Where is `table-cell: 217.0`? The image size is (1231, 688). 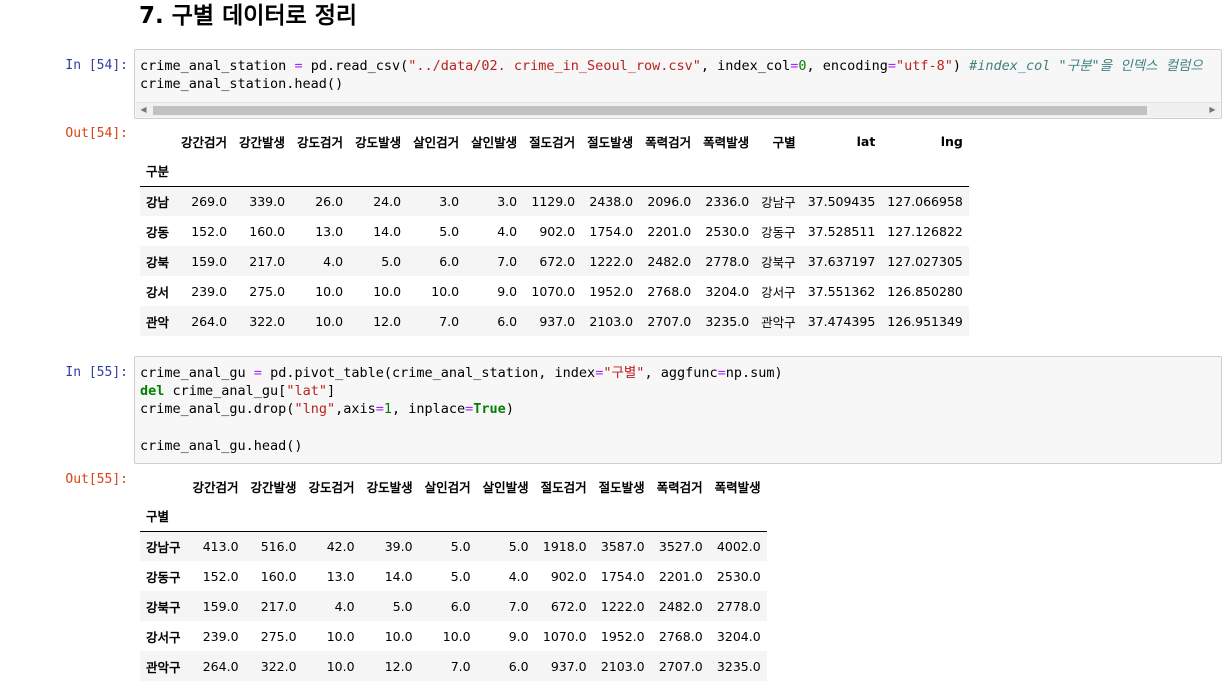 table-cell: 217.0 is located at coordinates (278, 606).